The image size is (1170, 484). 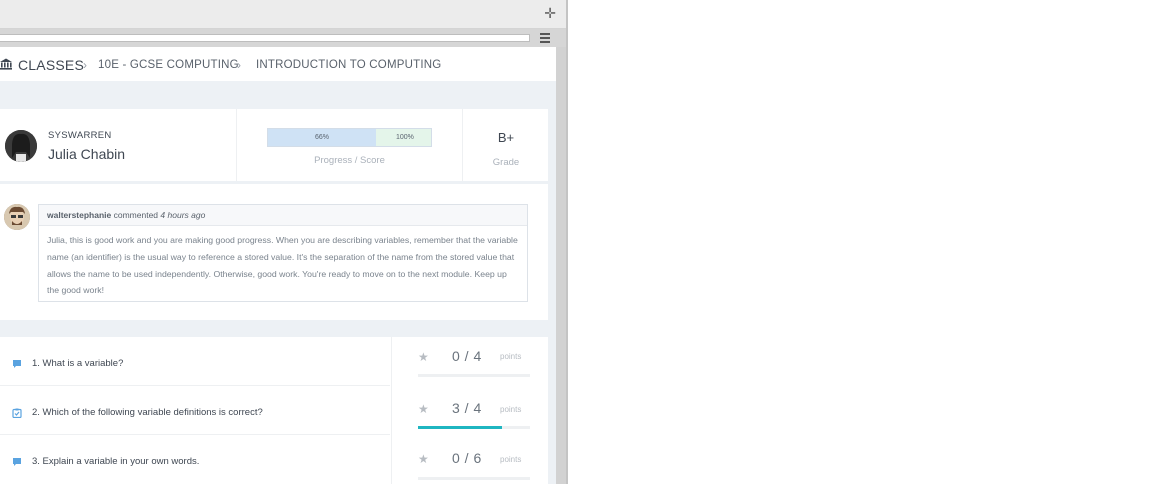 I want to click on question-score: 0 / 6, so click(x=467, y=458).